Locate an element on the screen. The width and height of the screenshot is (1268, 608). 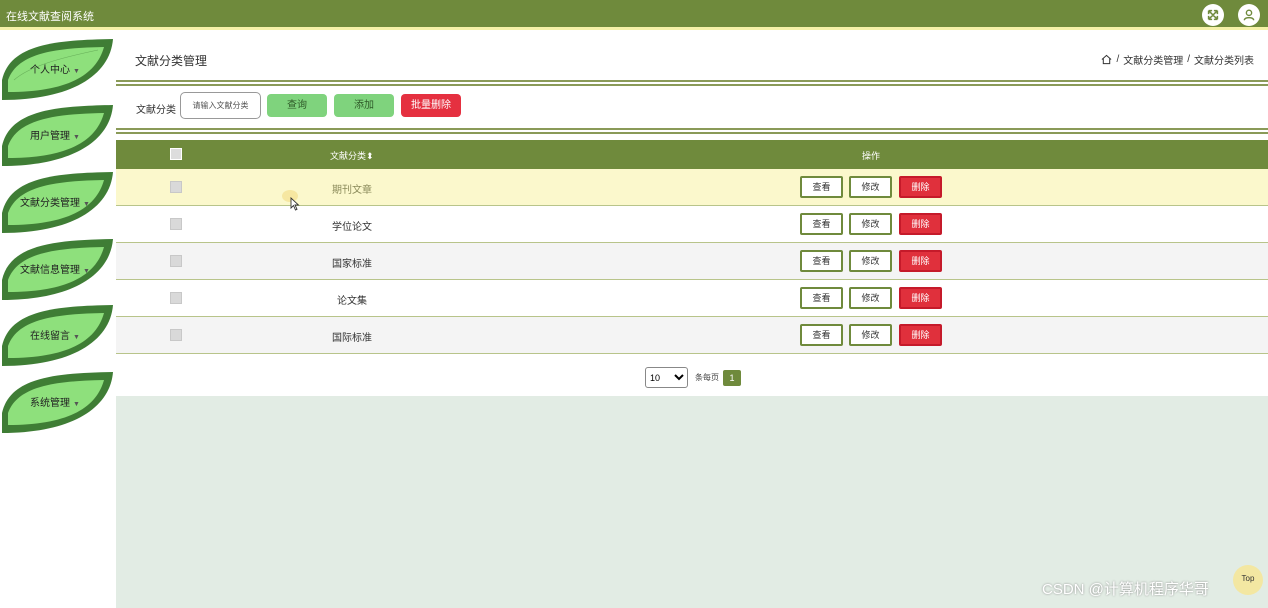
sidebar-item-label: 个人中心 ▼ is located at coordinates (55, 70).